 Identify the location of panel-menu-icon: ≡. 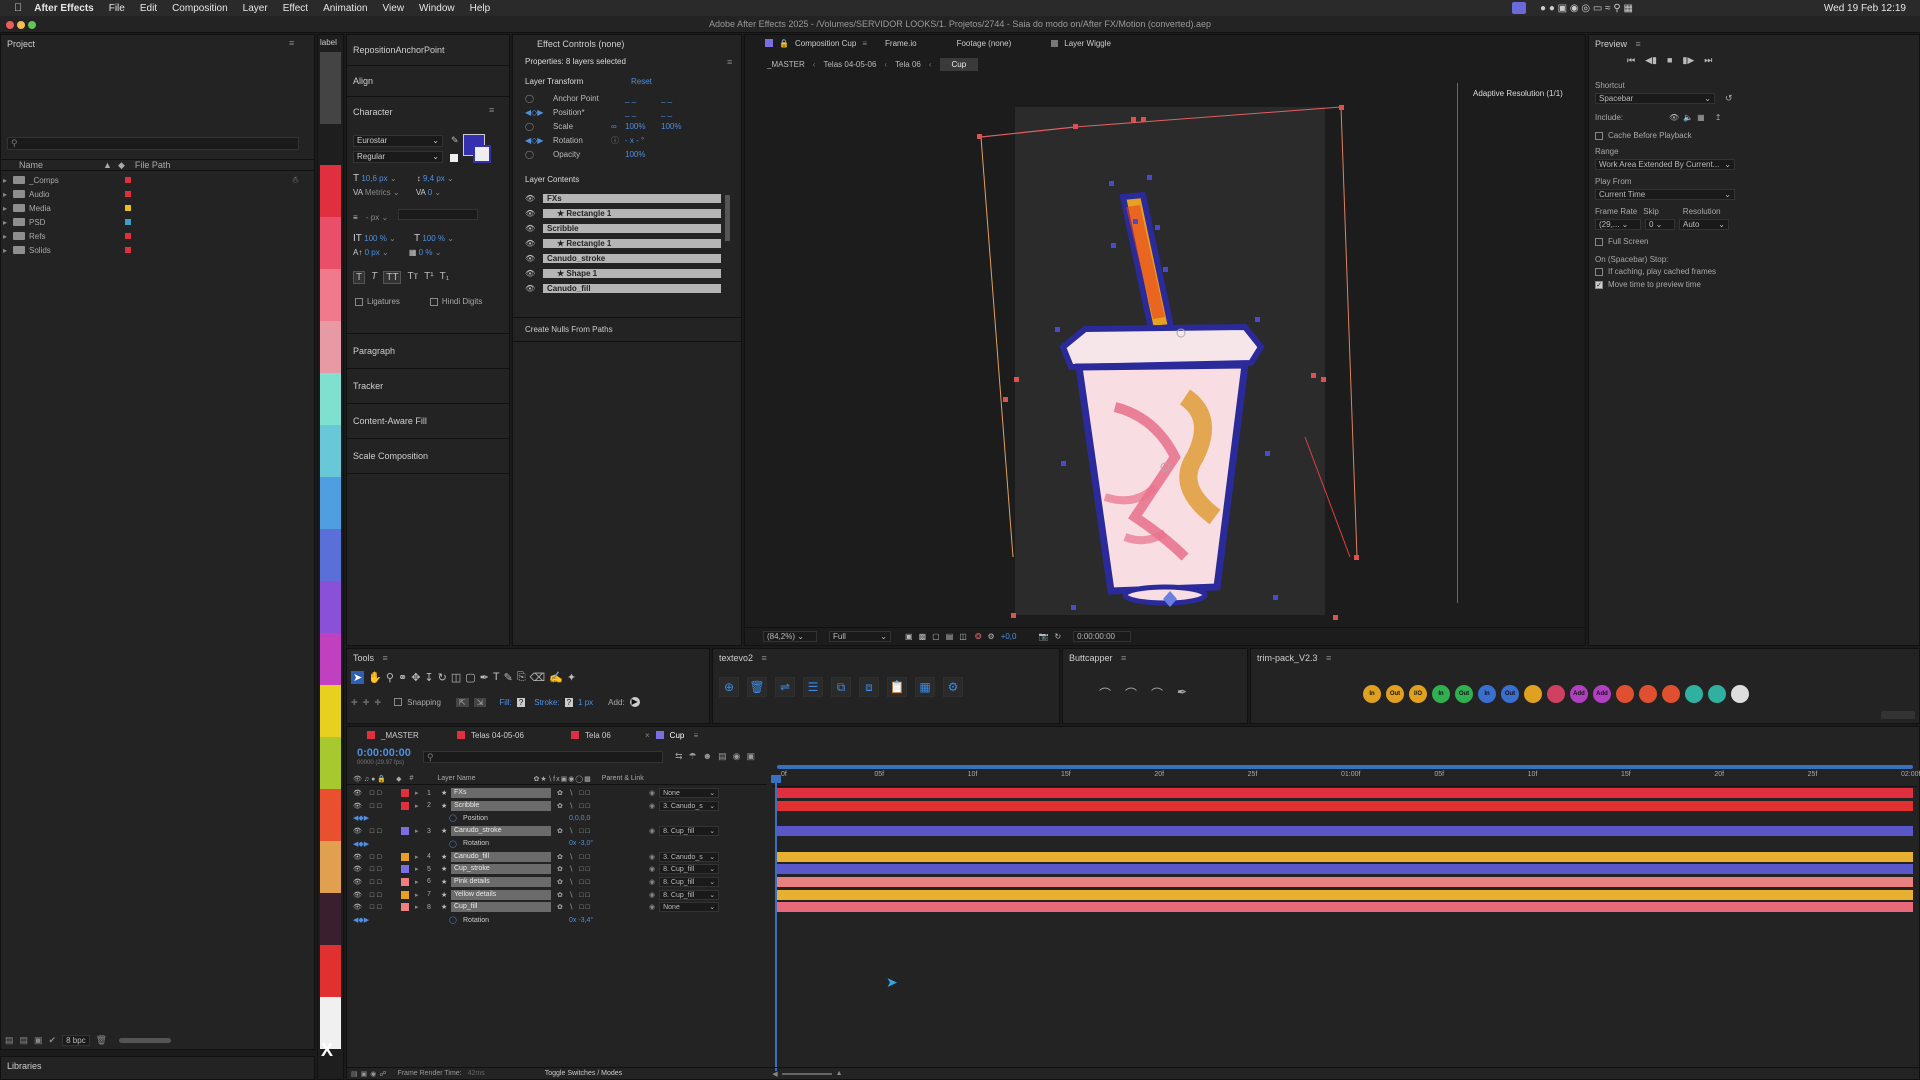
(291, 43).